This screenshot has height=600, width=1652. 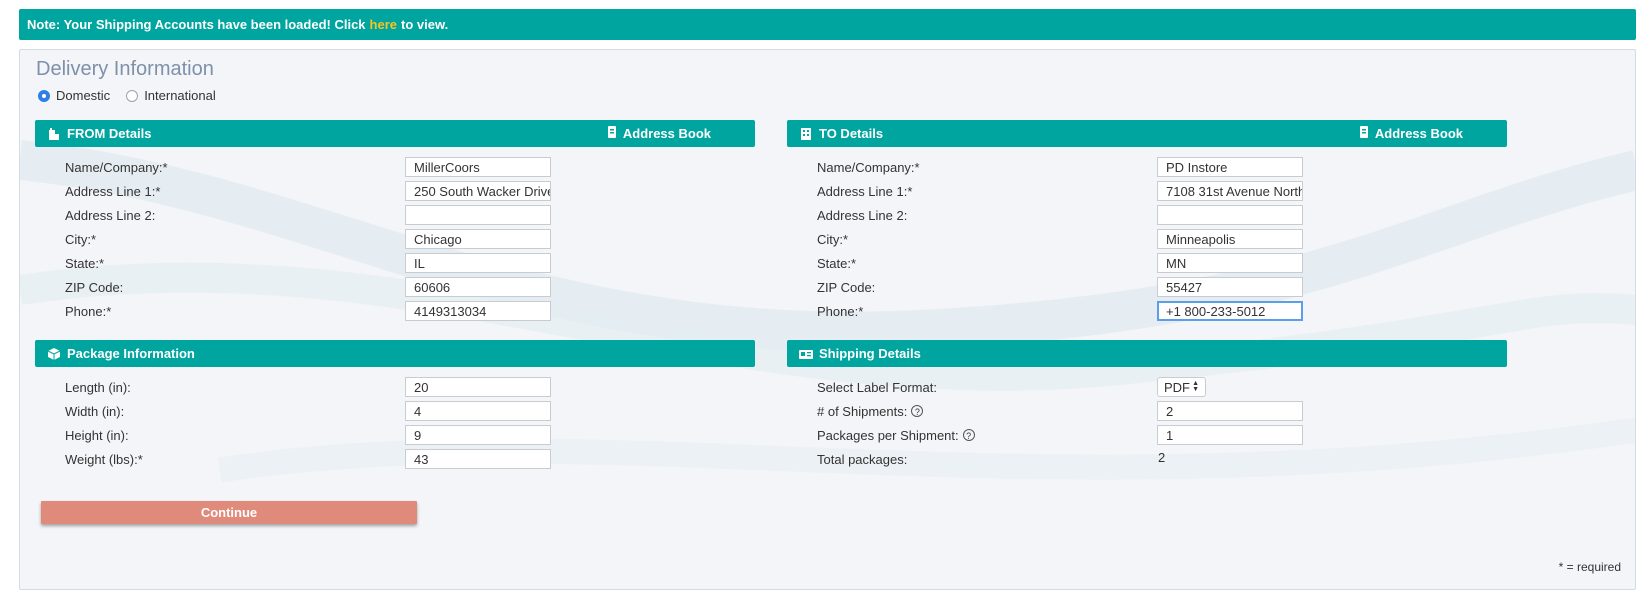 What do you see at coordinates (1060, 191) in the screenshot?
I see `to-row-address1: Address Line 1:* 7108 31st Avenue North` at bounding box center [1060, 191].